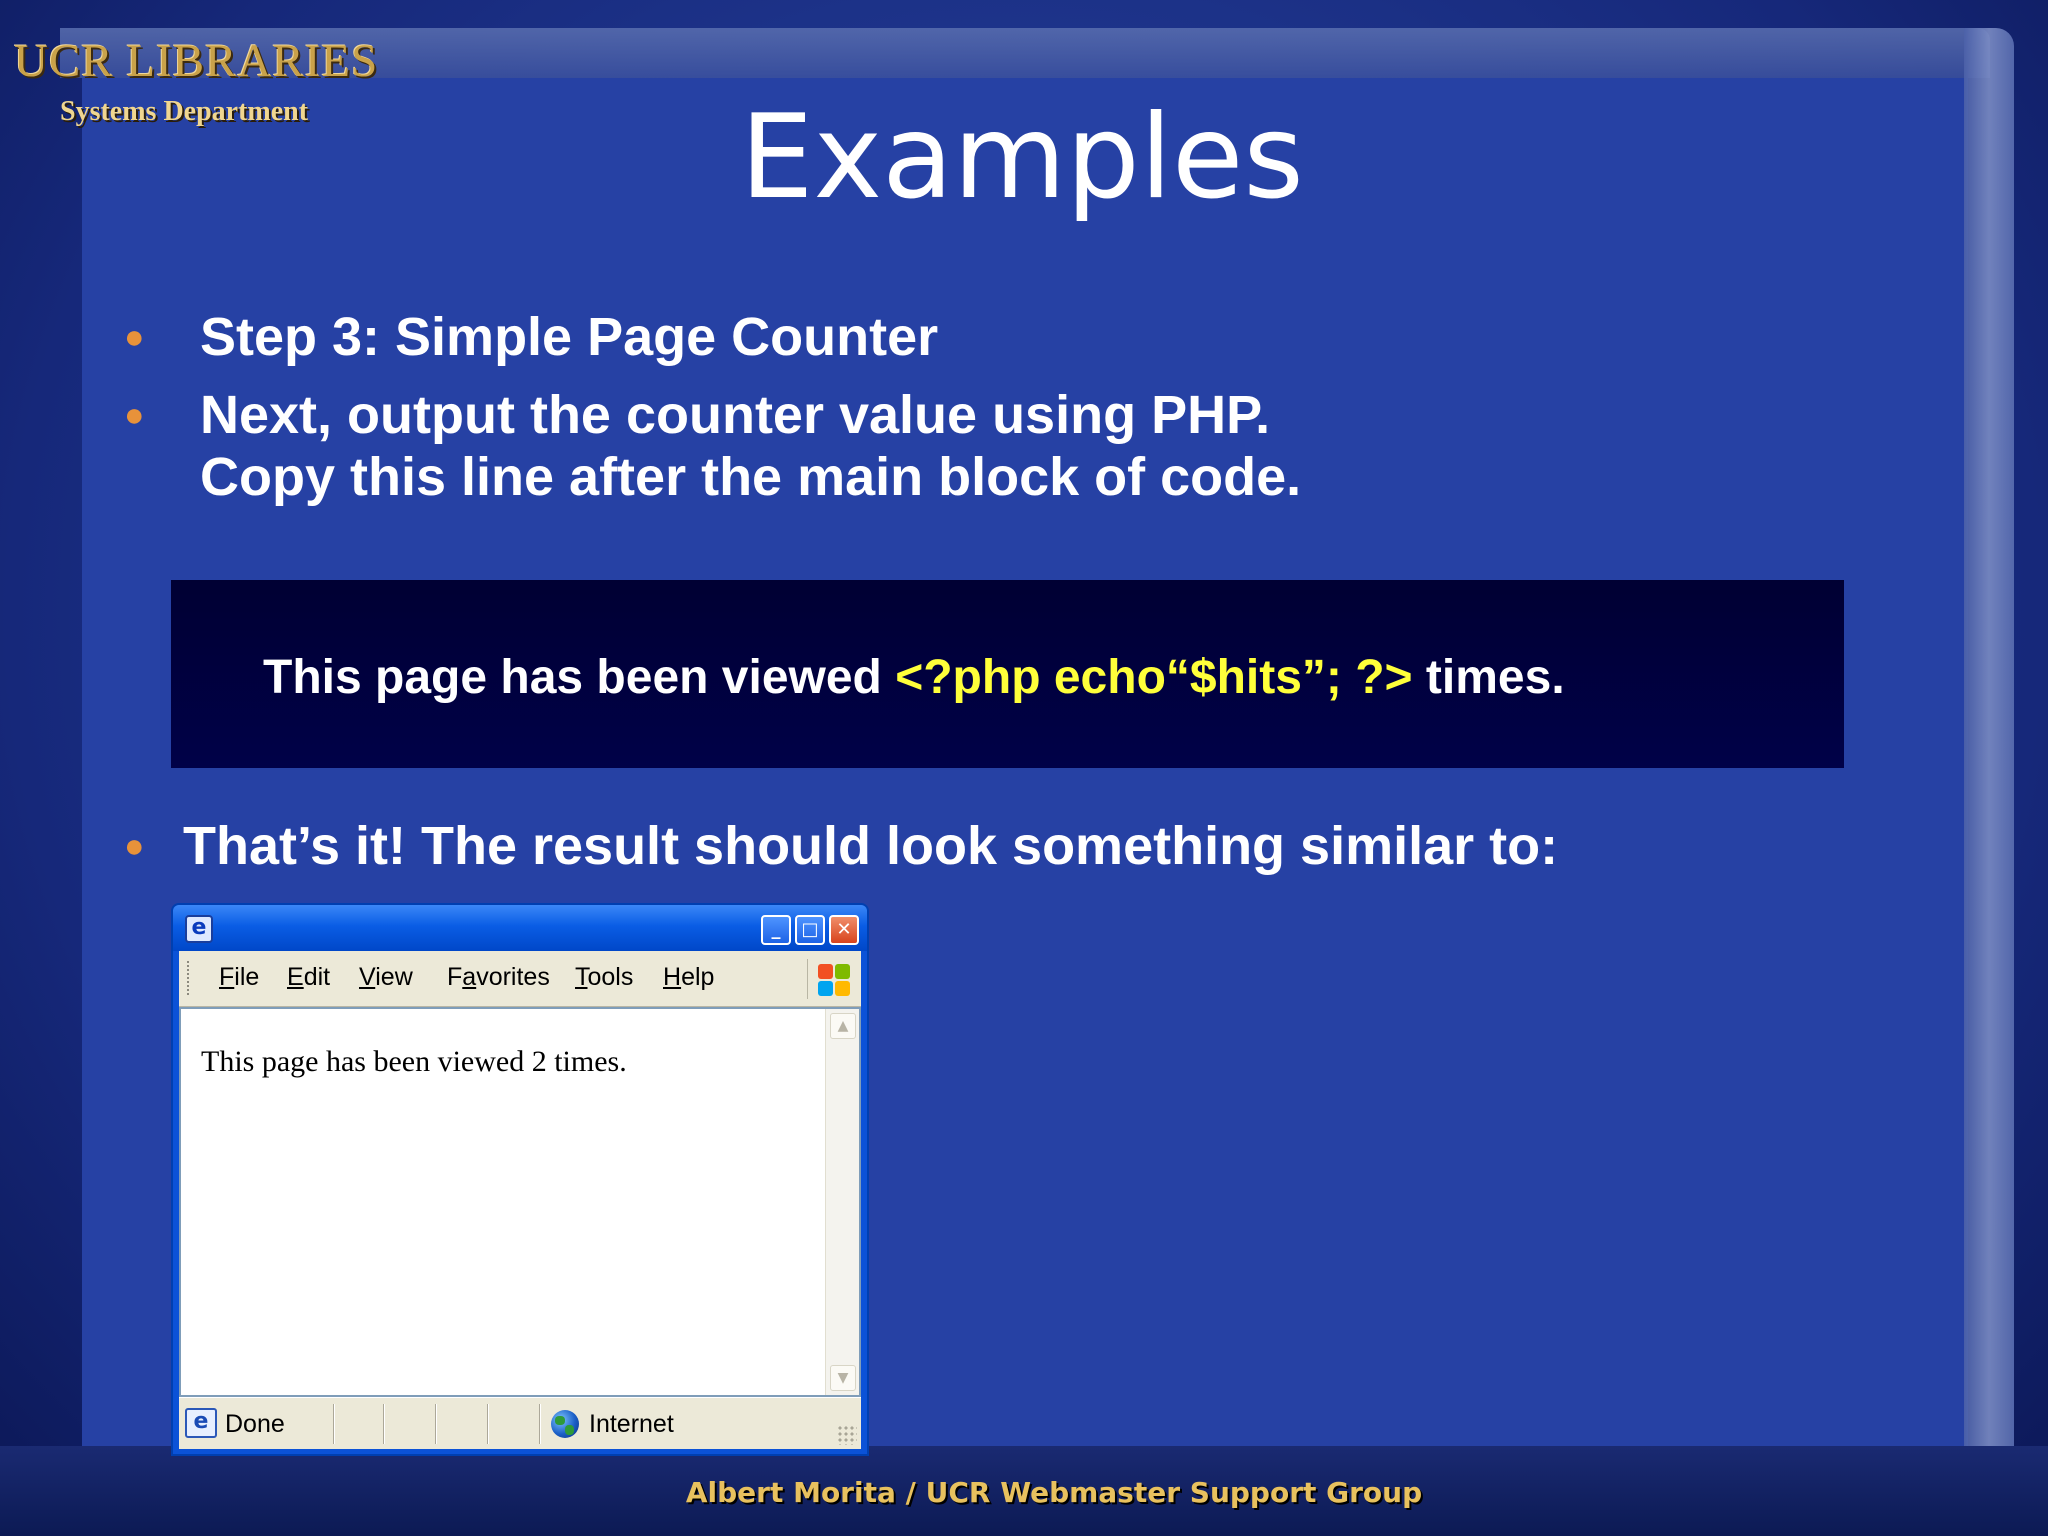  What do you see at coordinates (520, 928) in the screenshot?
I see `browser-titlebar: e _ □ ✕` at bounding box center [520, 928].